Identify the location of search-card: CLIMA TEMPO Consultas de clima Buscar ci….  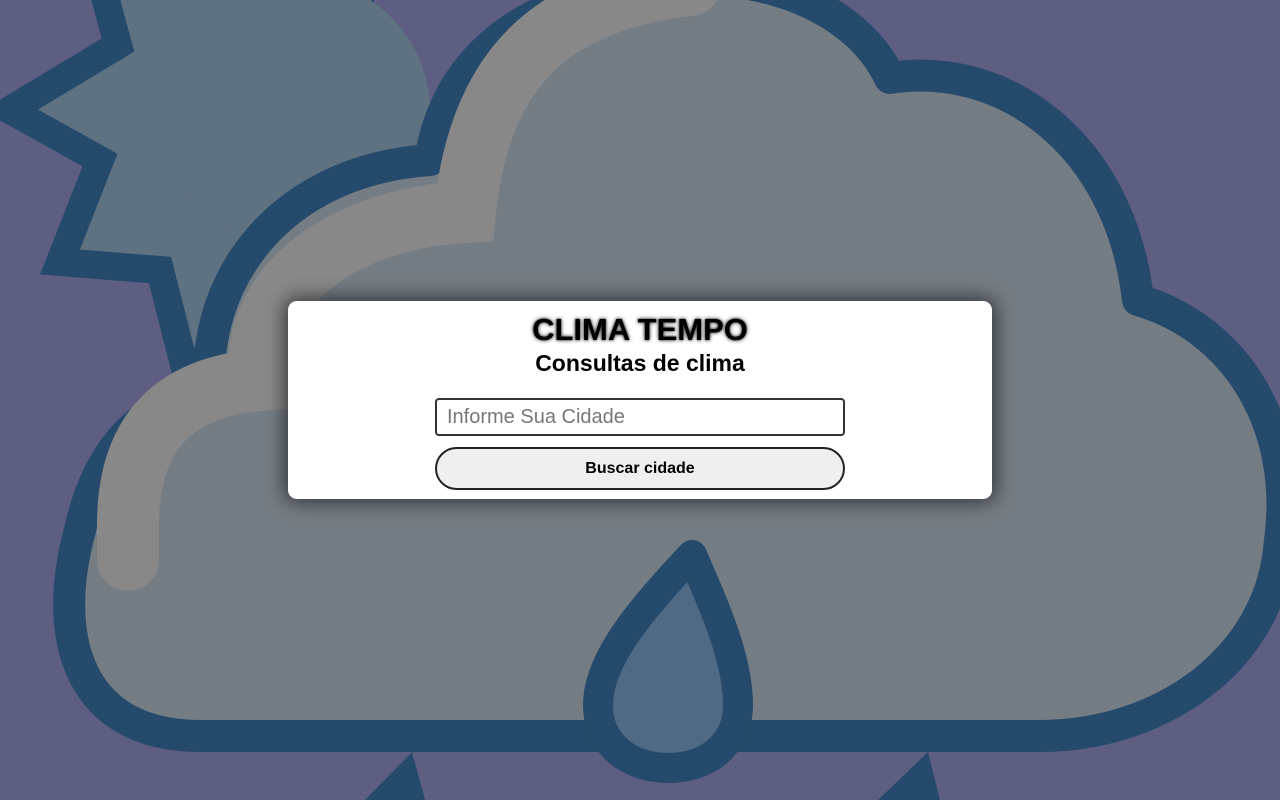
(640, 400).